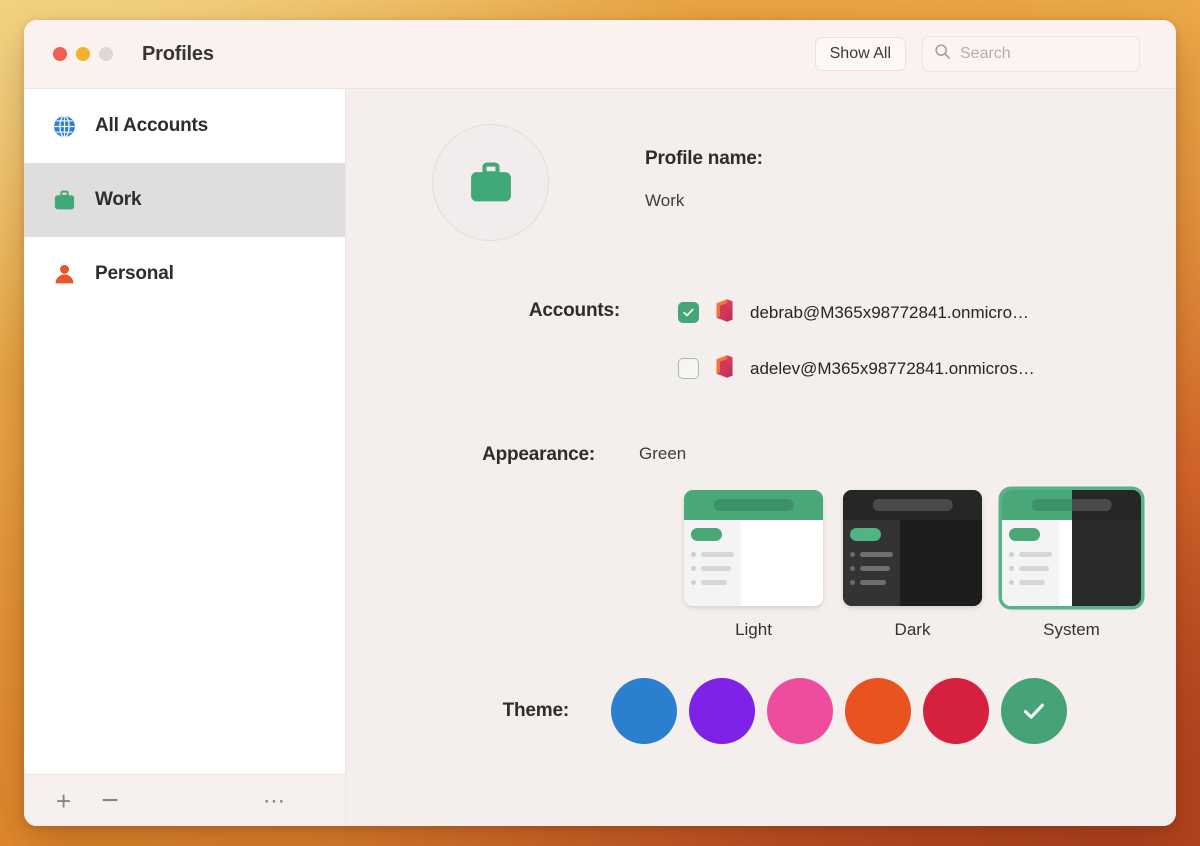  What do you see at coordinates (152, 125) in the screenshot?
I see `sidebar-item-label: All Accounts` at bounding box center [152, 125].